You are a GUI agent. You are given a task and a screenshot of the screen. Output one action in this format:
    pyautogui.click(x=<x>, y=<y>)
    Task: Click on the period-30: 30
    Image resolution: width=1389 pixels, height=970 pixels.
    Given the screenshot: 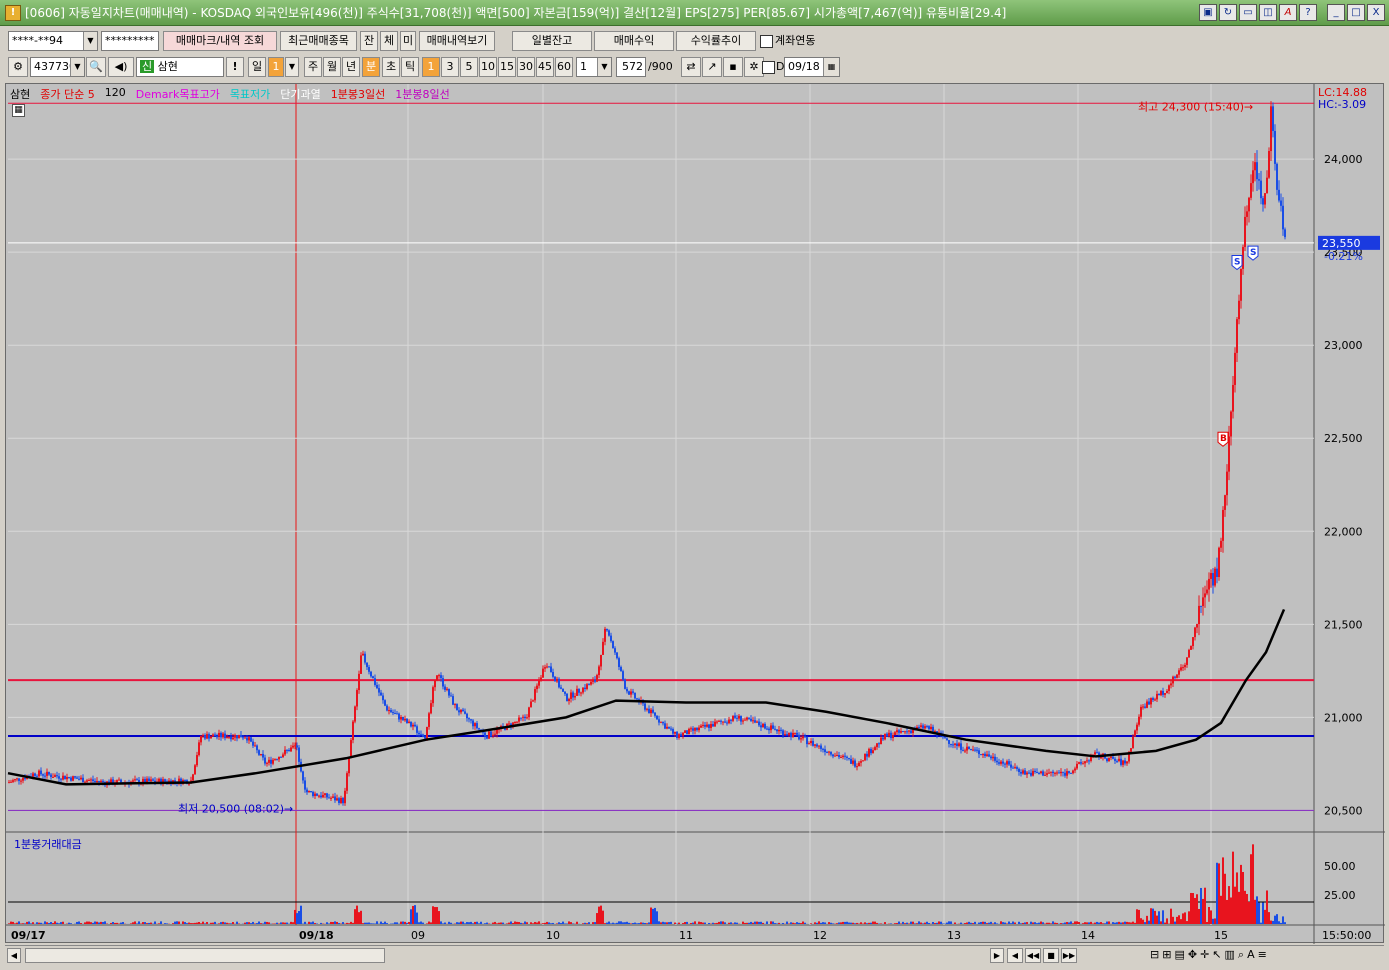 What is the action you would take?
    pyautogui.click(x=526, y=67)
    